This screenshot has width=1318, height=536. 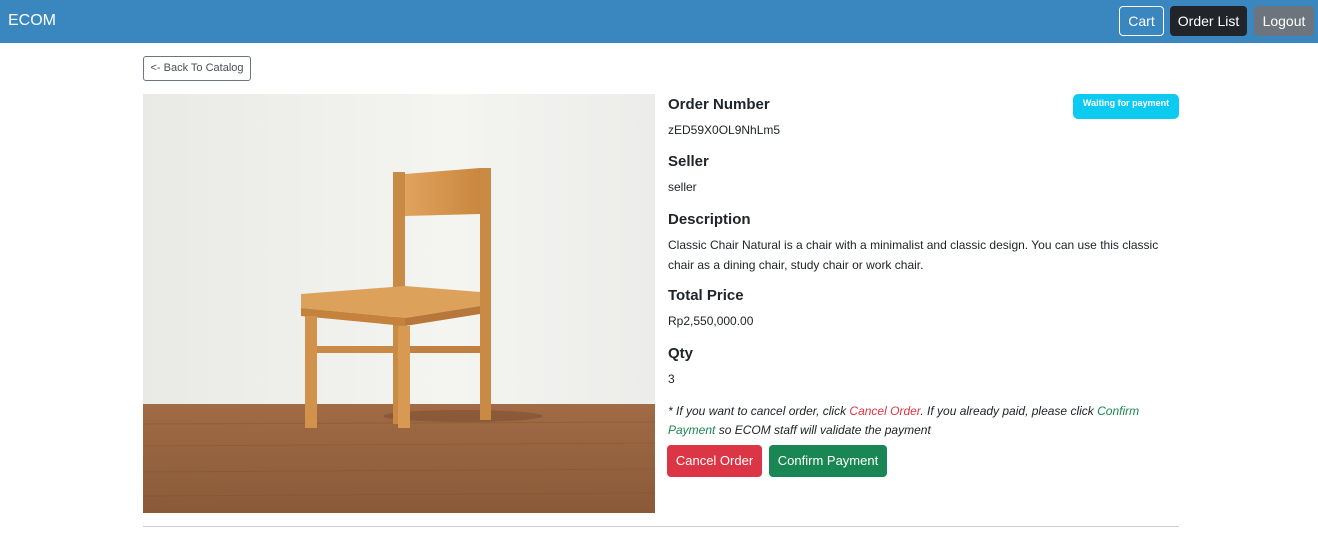 What do you see at coordinates (1208, 21) in the screenshot?
I see `order-list-button: Order List` at bounding box center [1208, 21].